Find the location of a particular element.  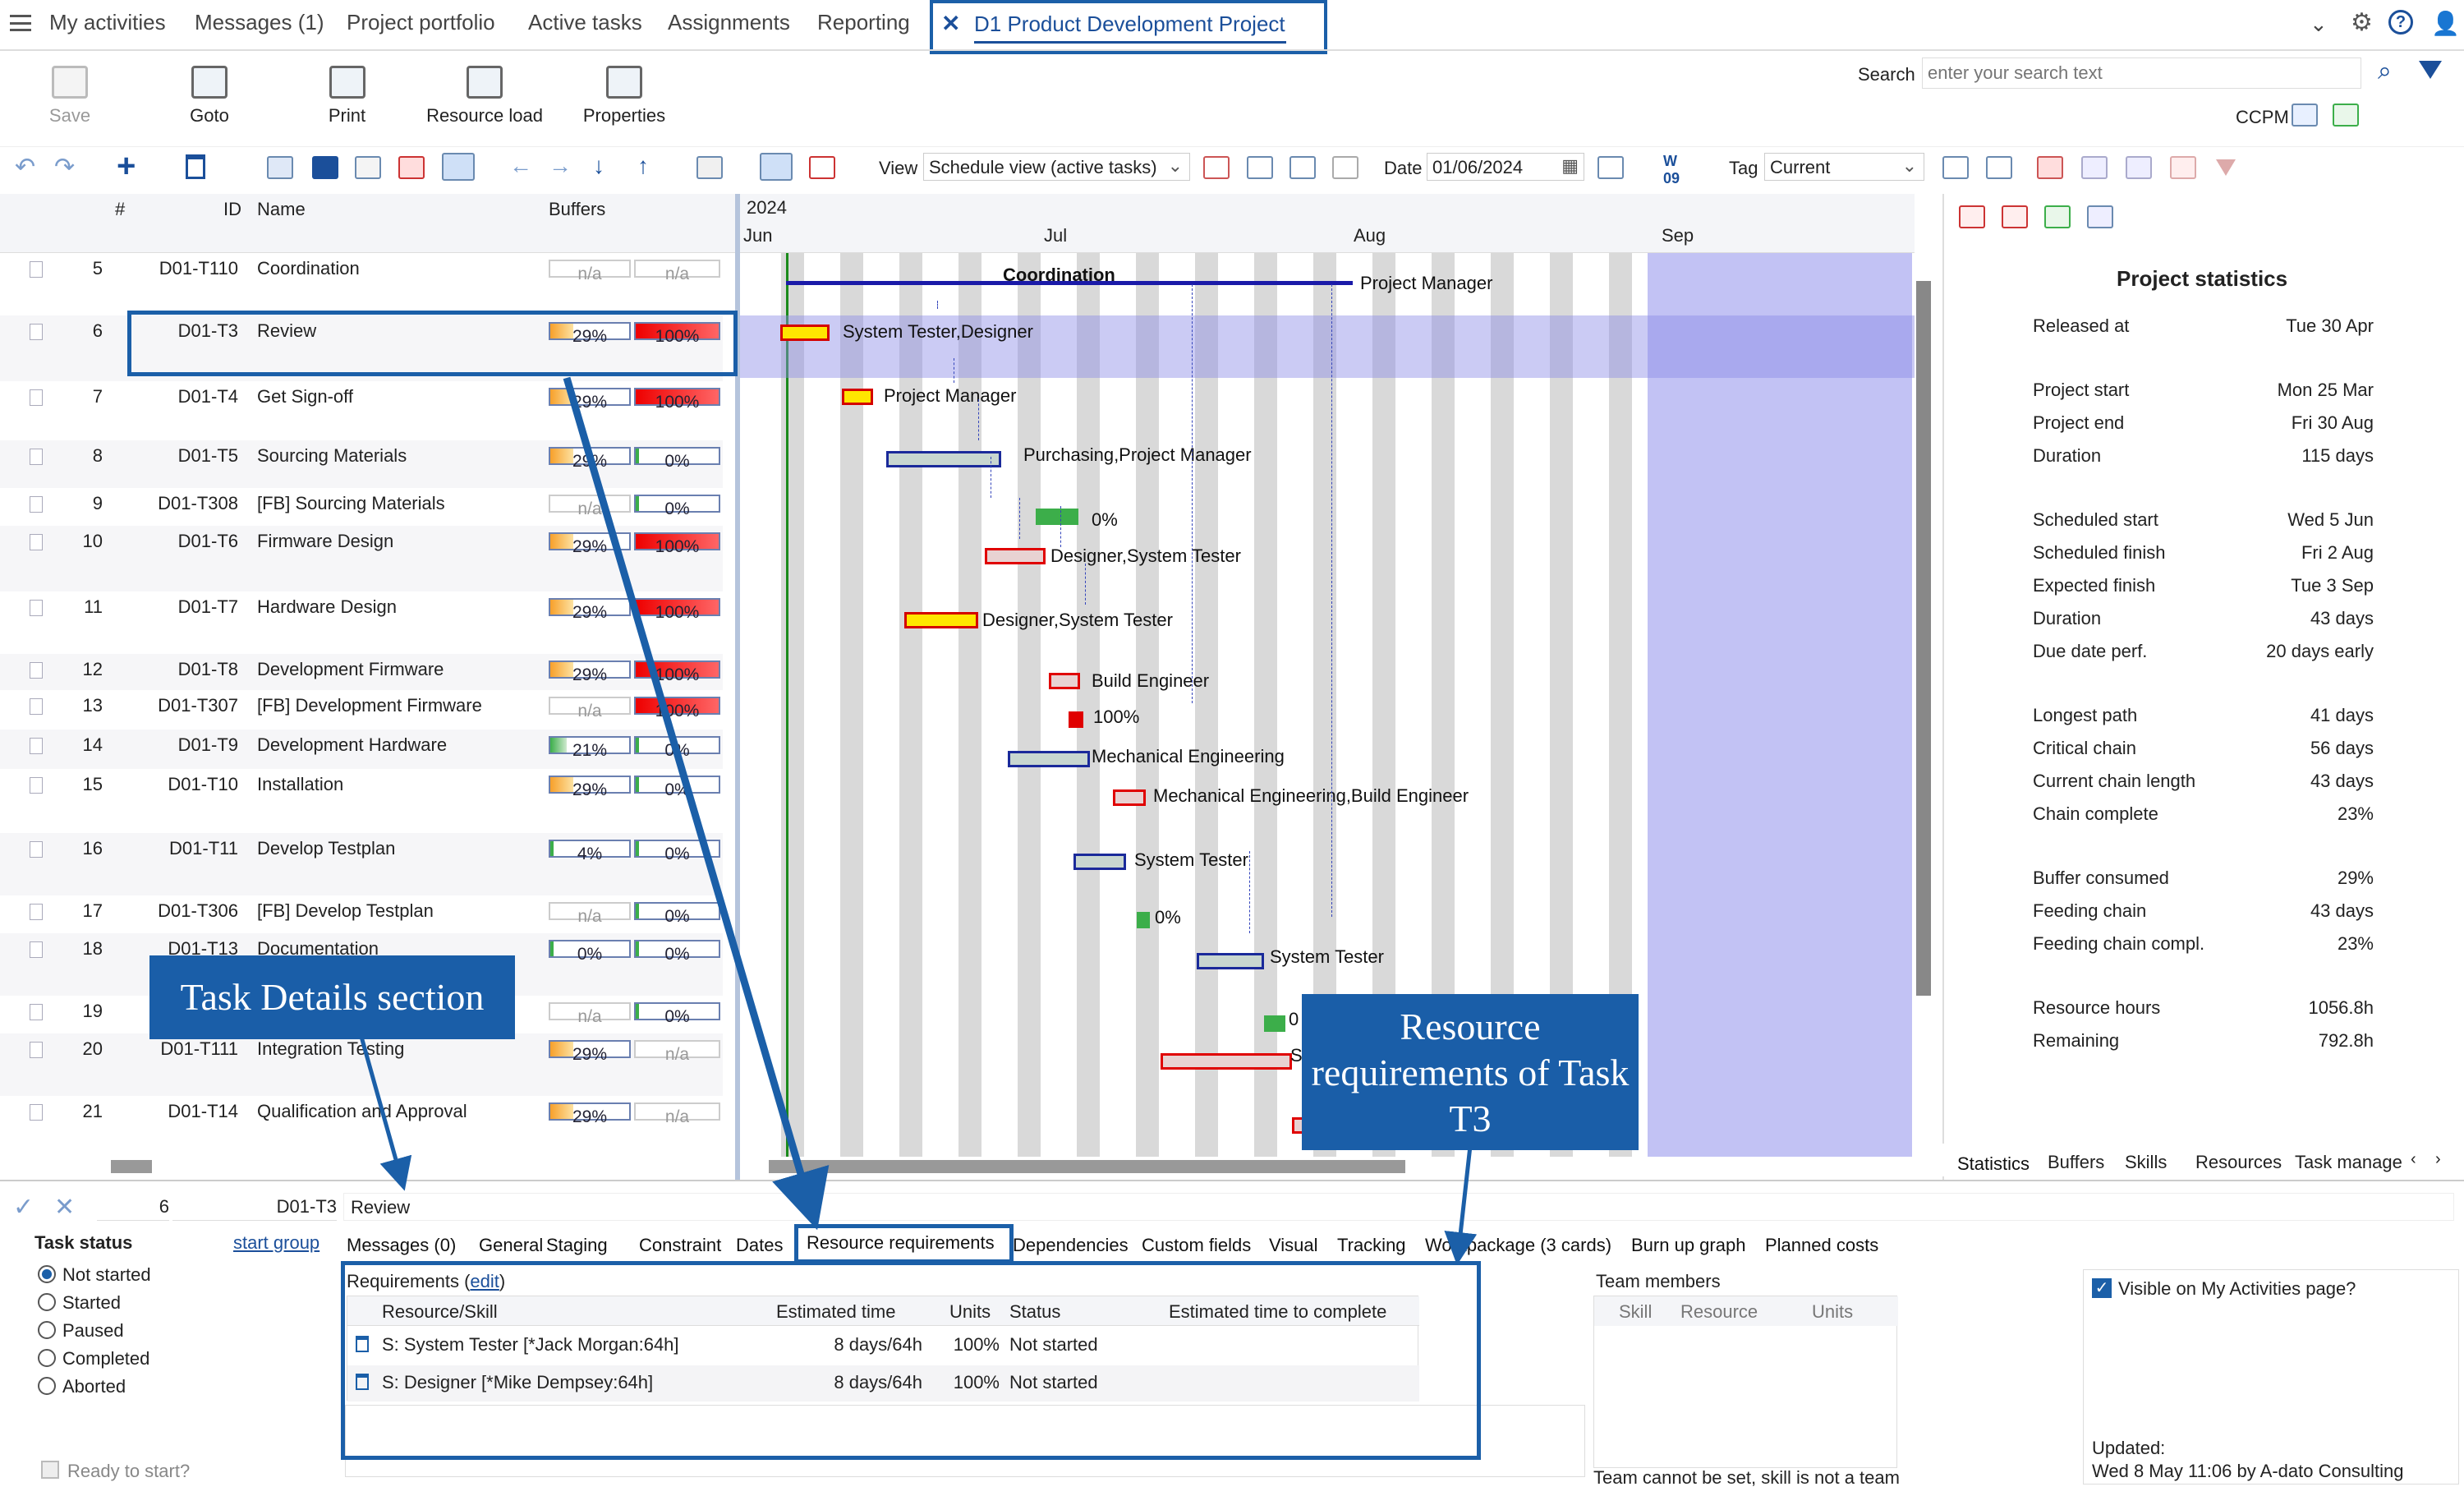

resource-req-callout: Resource requirements of Task T3 is located at coordinates (1470, 1072).